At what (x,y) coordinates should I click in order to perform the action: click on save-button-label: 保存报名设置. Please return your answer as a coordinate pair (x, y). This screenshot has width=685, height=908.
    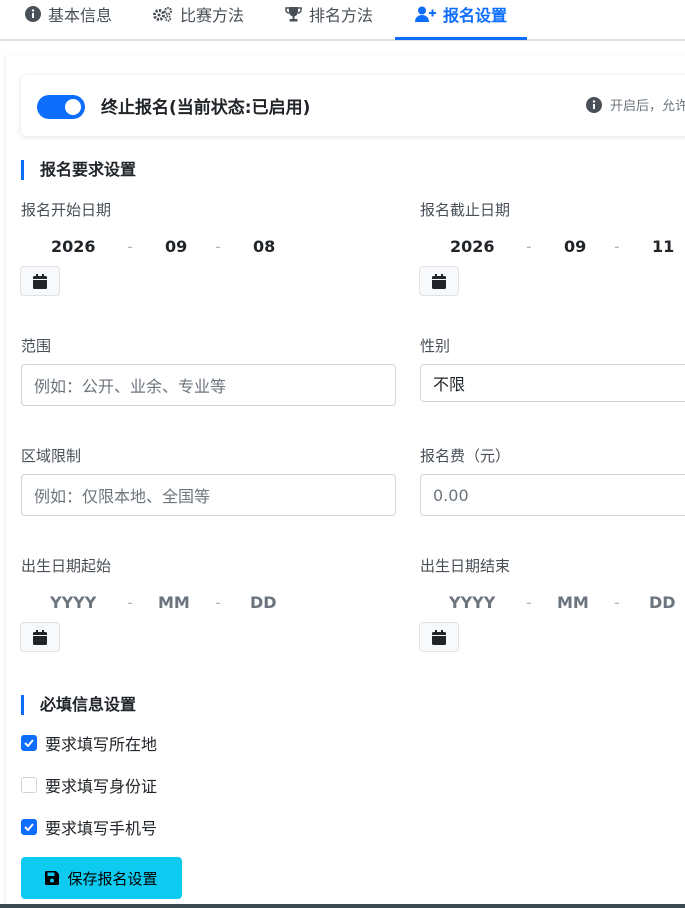
    Looking at the image, I should click on (112, 878).